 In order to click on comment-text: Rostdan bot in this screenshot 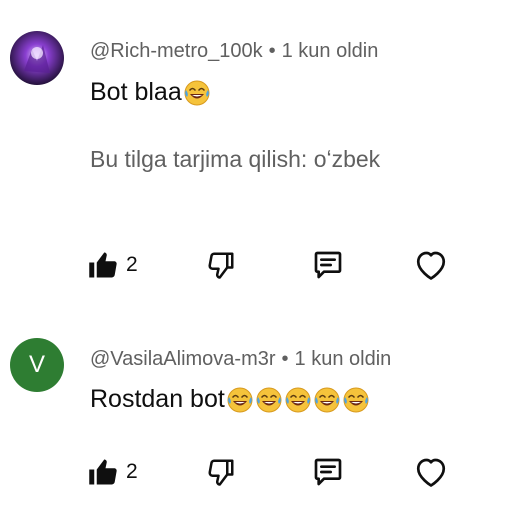, I will do `click(230, 399)`.